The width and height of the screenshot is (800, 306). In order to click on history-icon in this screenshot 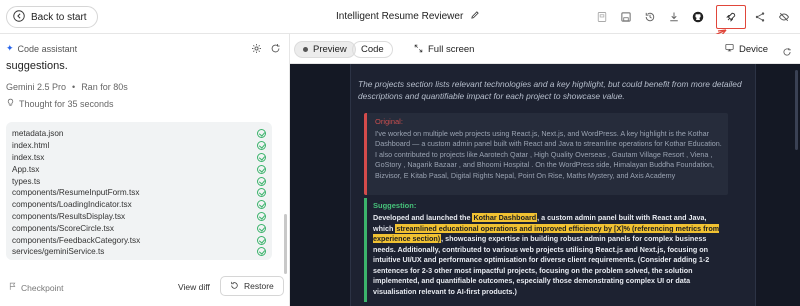, I will do `click(650, 17)`.